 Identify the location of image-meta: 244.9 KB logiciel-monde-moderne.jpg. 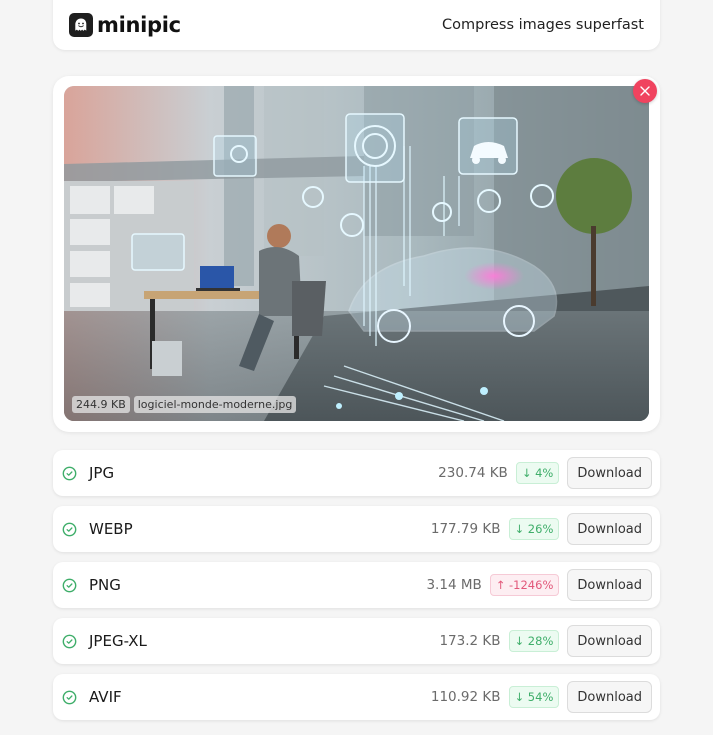
(184, 404).